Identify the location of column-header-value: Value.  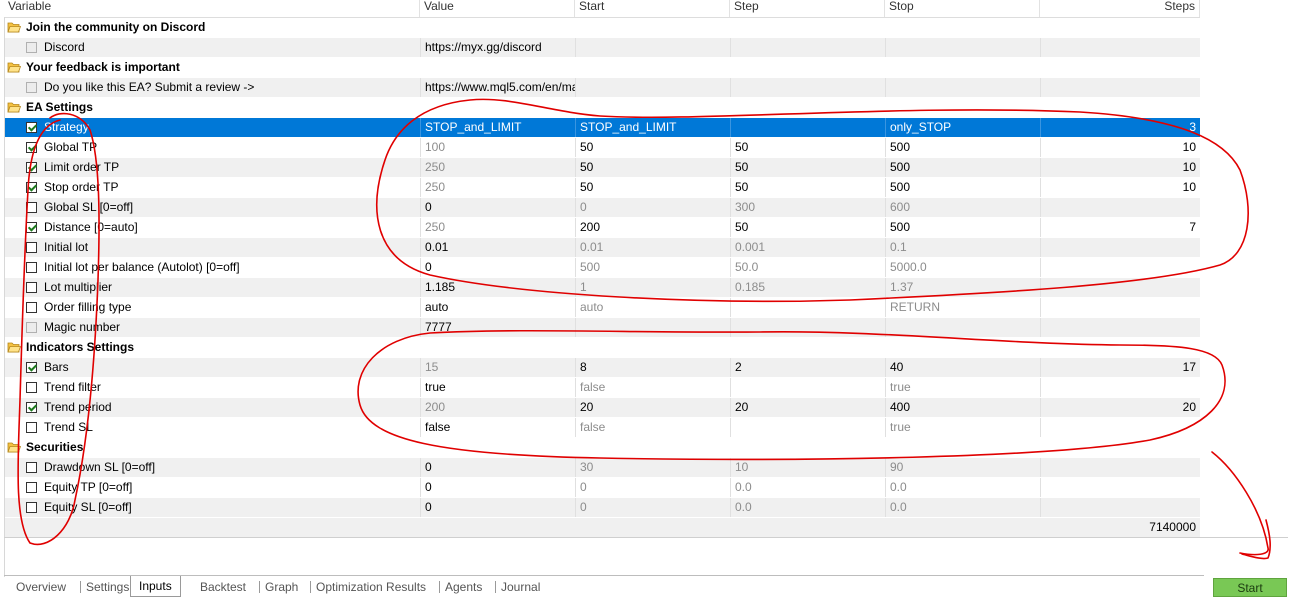
(497, 8).